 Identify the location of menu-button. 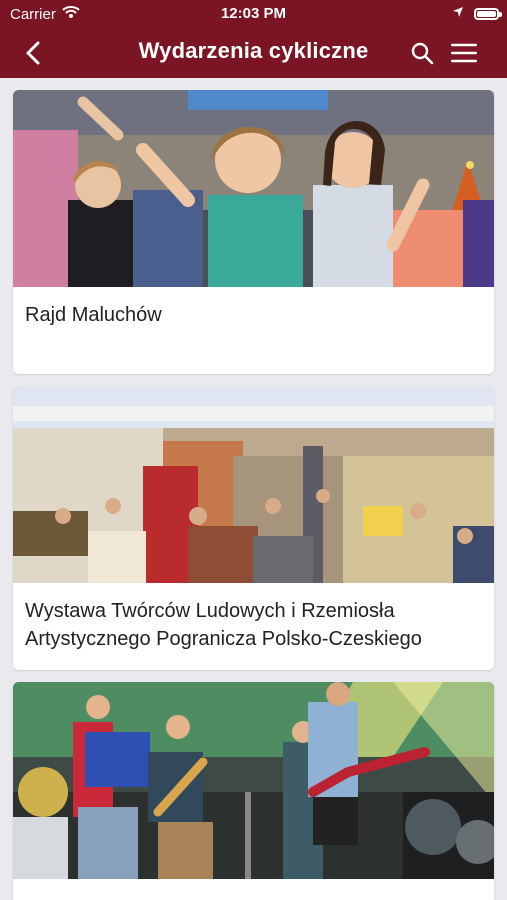
(464, 53).